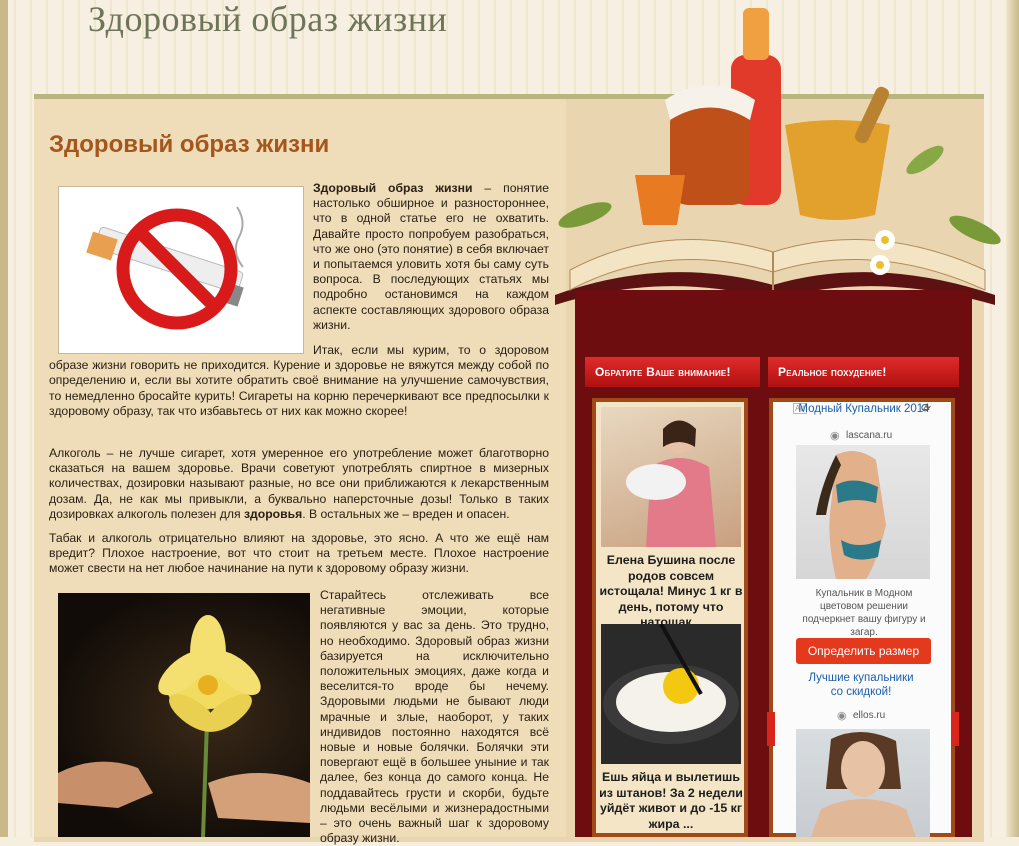 The height and width of the screenshot is (846, 1019). I want to click on ad-domain: ellos.ru, so click(869, 715).